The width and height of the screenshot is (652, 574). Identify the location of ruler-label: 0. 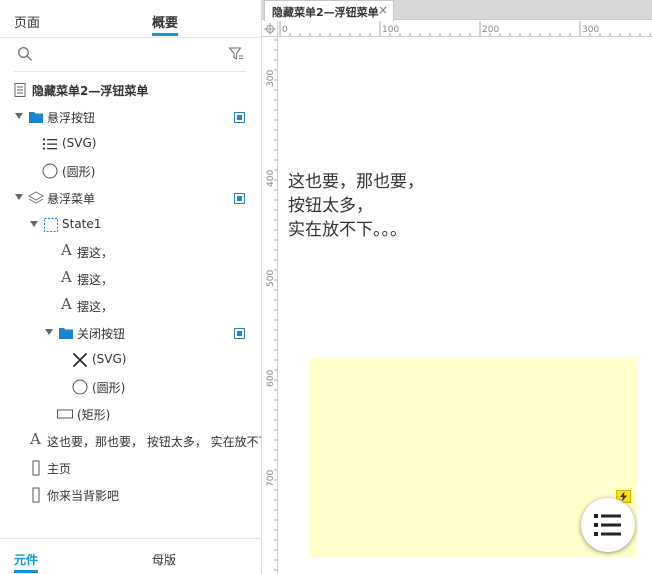
(285, 30).